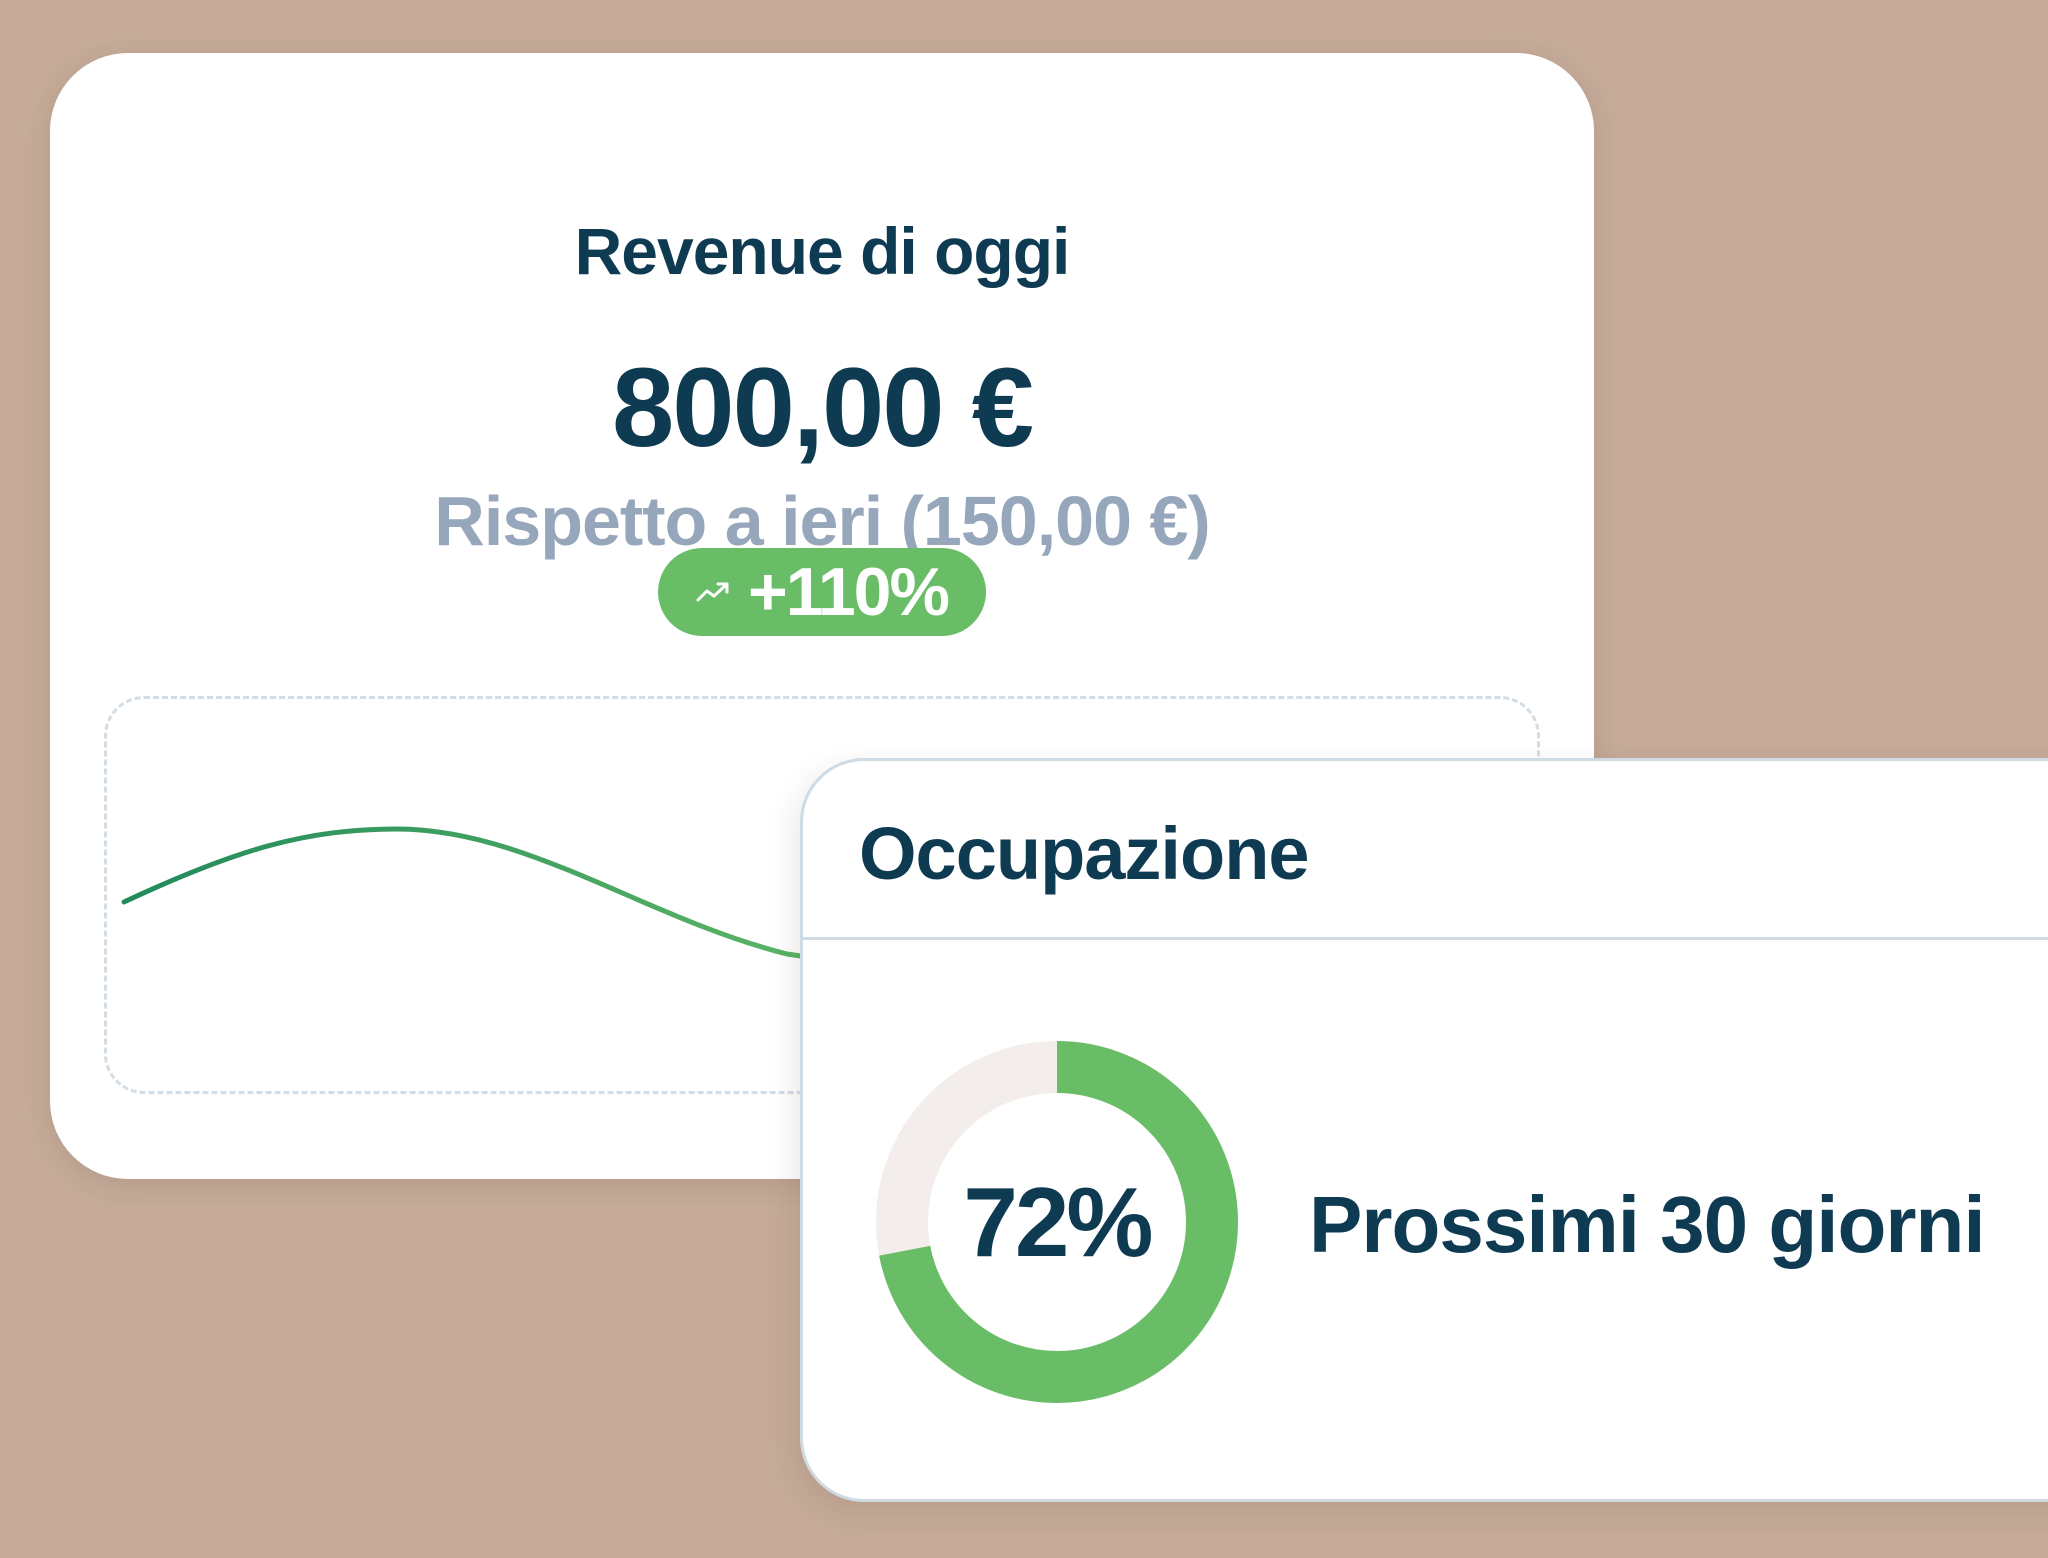  I want to click on occupancy-divider, so click(1425, 938).